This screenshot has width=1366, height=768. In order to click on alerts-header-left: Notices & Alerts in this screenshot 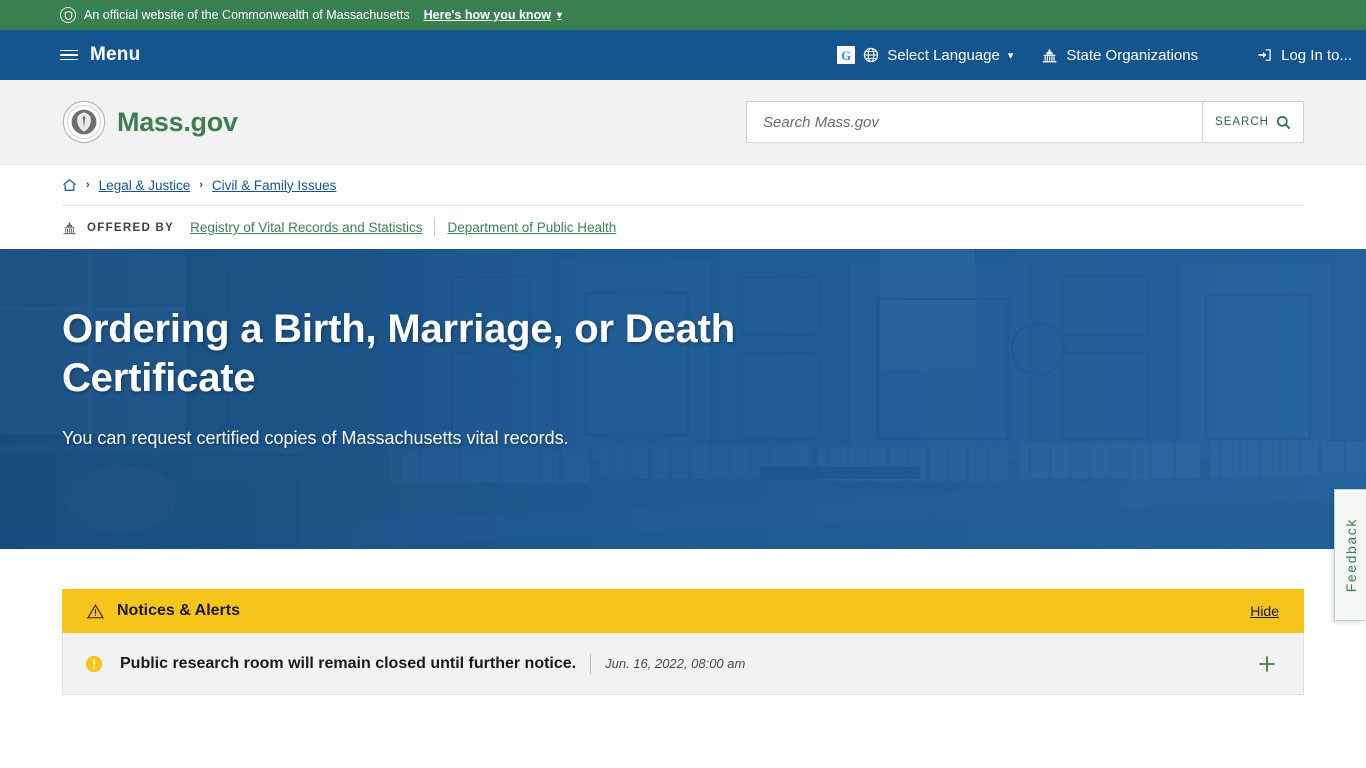, I will do `click(163, 611)`.